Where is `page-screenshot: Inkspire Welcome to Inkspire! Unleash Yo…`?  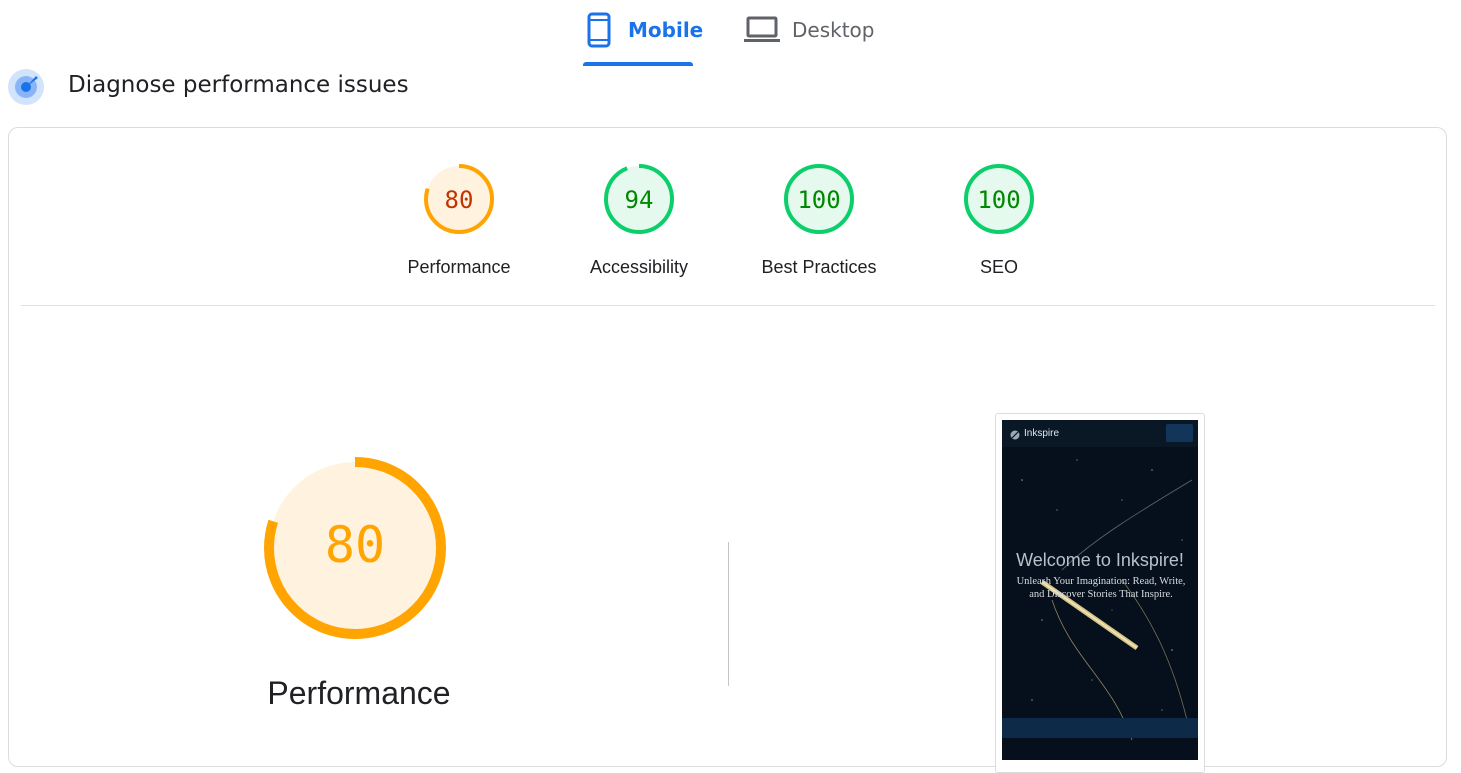
page-screenshot: Inkspire Welcome to Inkspire! Unleash Yo… is located at coordinates (1100, 593).